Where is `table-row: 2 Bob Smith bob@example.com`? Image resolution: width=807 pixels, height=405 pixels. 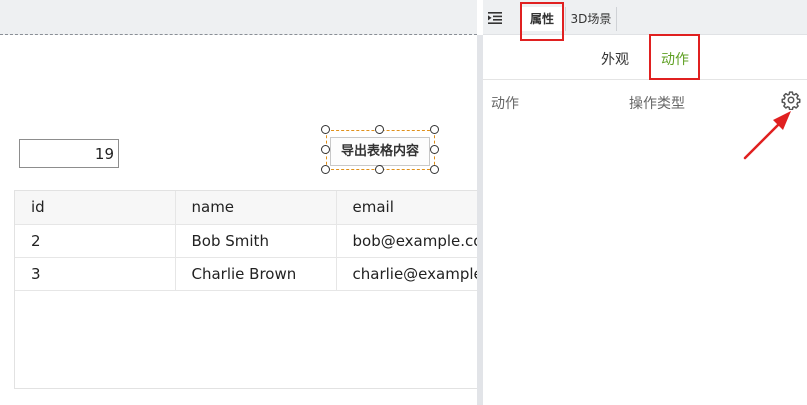
table-row: 2 Bob Smith bob@example.com is located at coordinates (246, 241).